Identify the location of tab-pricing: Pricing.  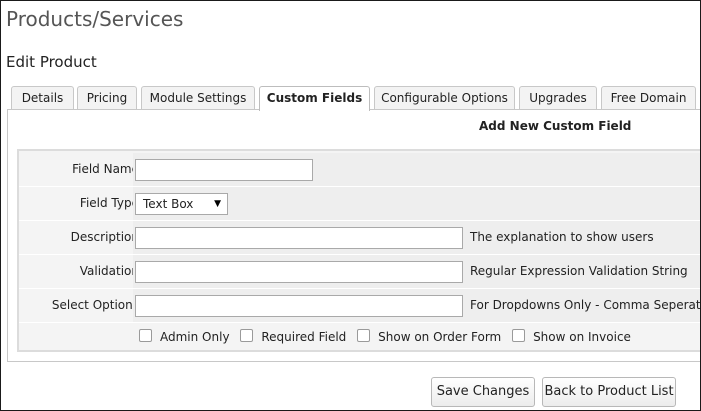
(107, 97).